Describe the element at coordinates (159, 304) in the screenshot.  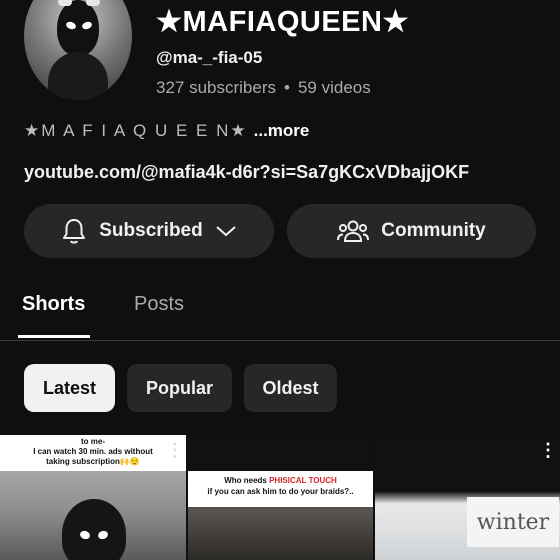
I see `tab-posts: Posts` at that location.